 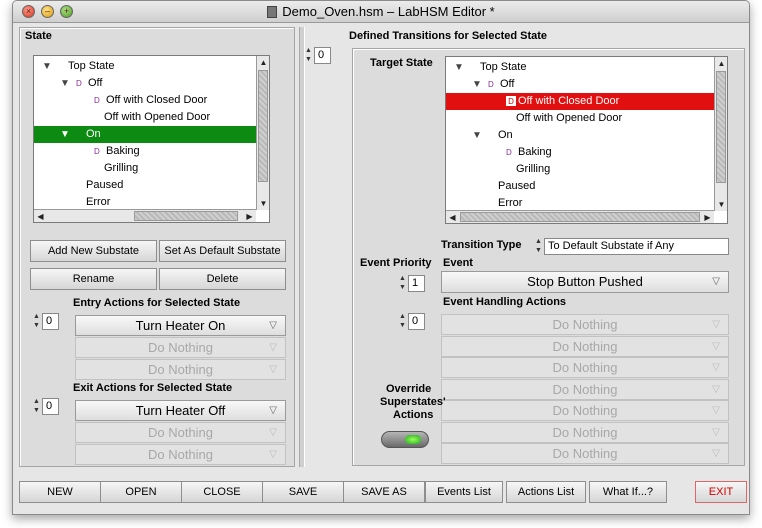 I want to click on event-dropdown: Stop Button Pushed ▽, so click(x=585, y=282).